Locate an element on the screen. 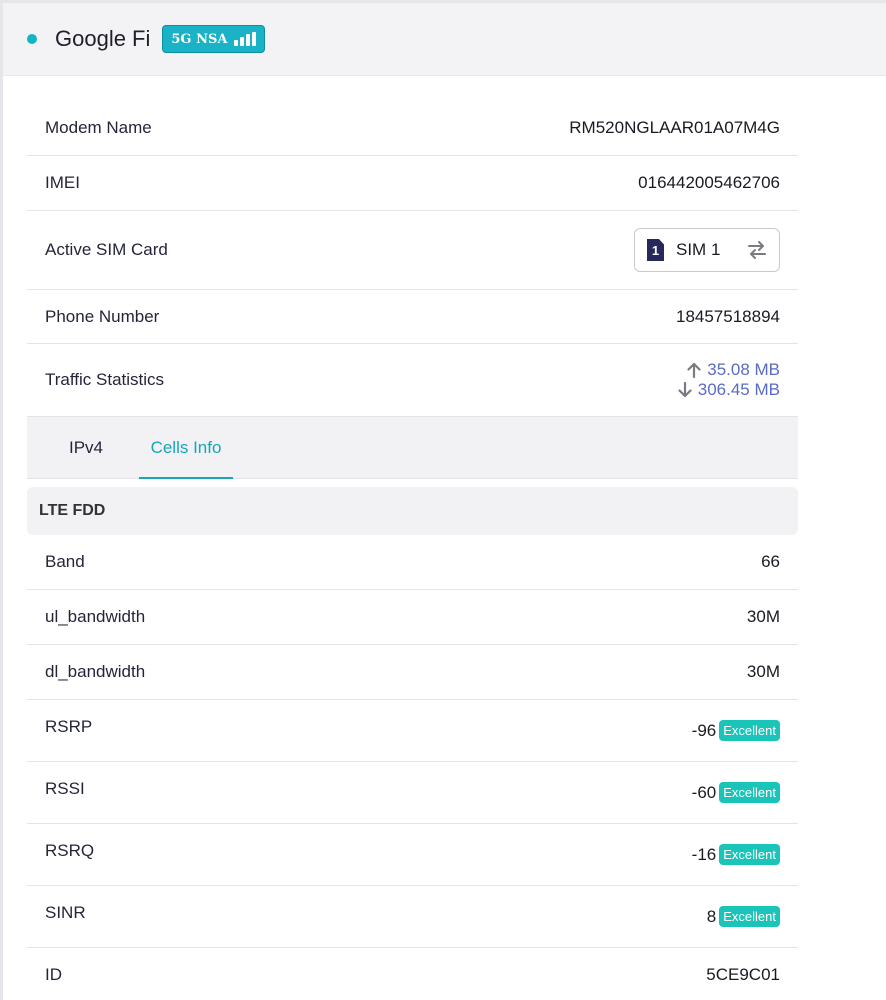 The width and height of the screenshot is (886, 1000). rsrq-row: RSRQ -16 Excellent is located at coordinates (412, 855).